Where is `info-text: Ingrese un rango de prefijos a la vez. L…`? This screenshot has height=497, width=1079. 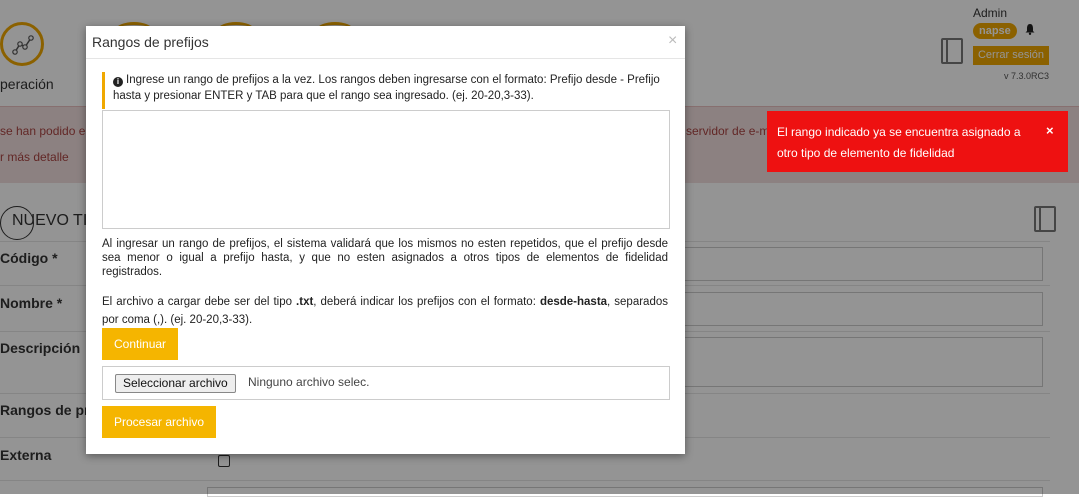 info-text: Ingrese un rango de prefijos a la vez. L… is located at coordinates (386, 88).